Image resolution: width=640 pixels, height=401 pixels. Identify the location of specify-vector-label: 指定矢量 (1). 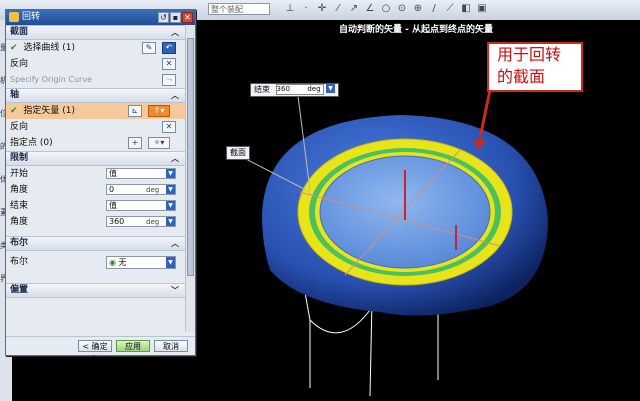
(49, 111).